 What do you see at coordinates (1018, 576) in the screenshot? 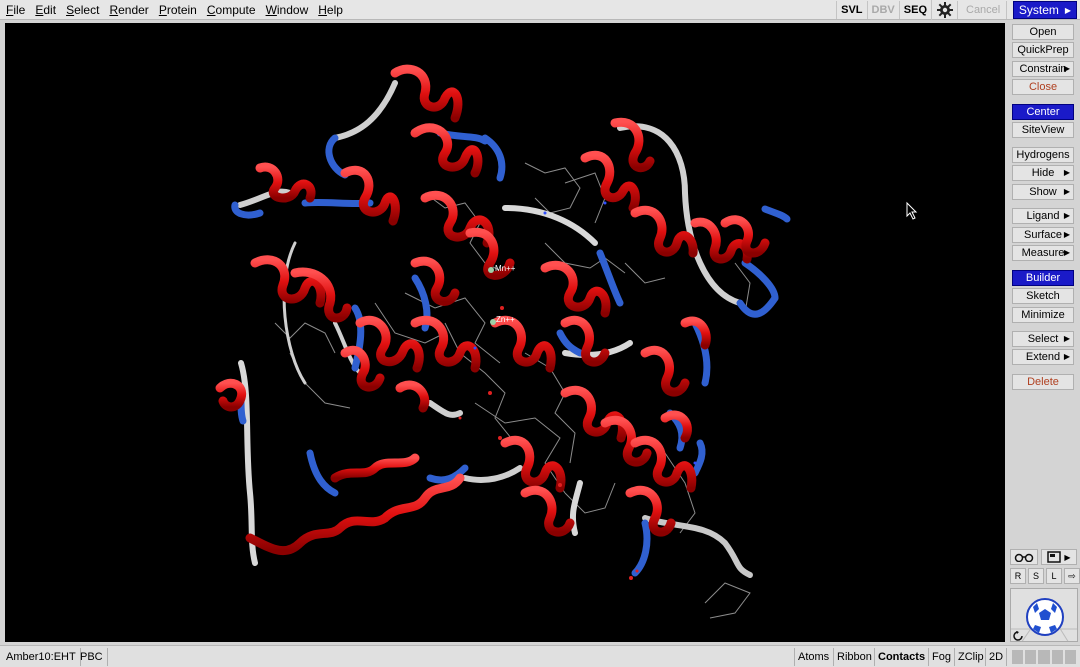
I see `r-button: R` at bounding box center [1018, 576].